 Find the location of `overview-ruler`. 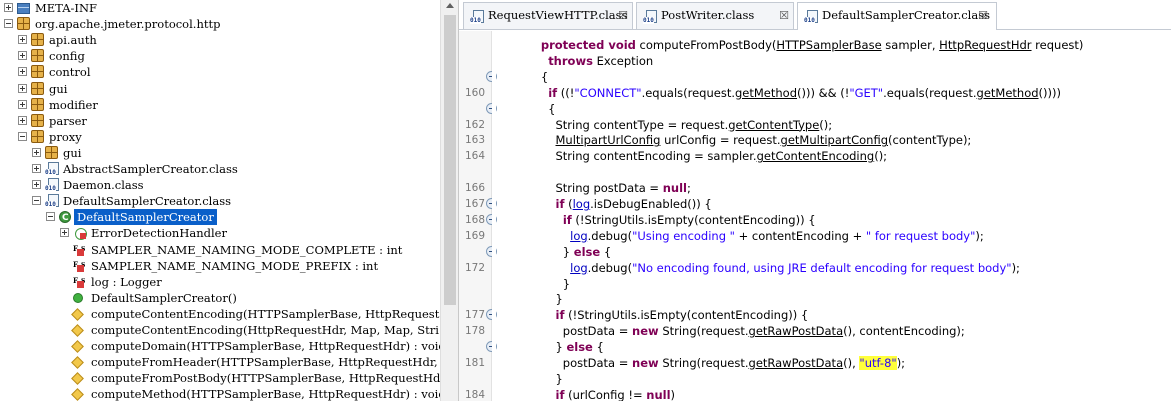

overview-ruler is located at coordinates (494, 216).